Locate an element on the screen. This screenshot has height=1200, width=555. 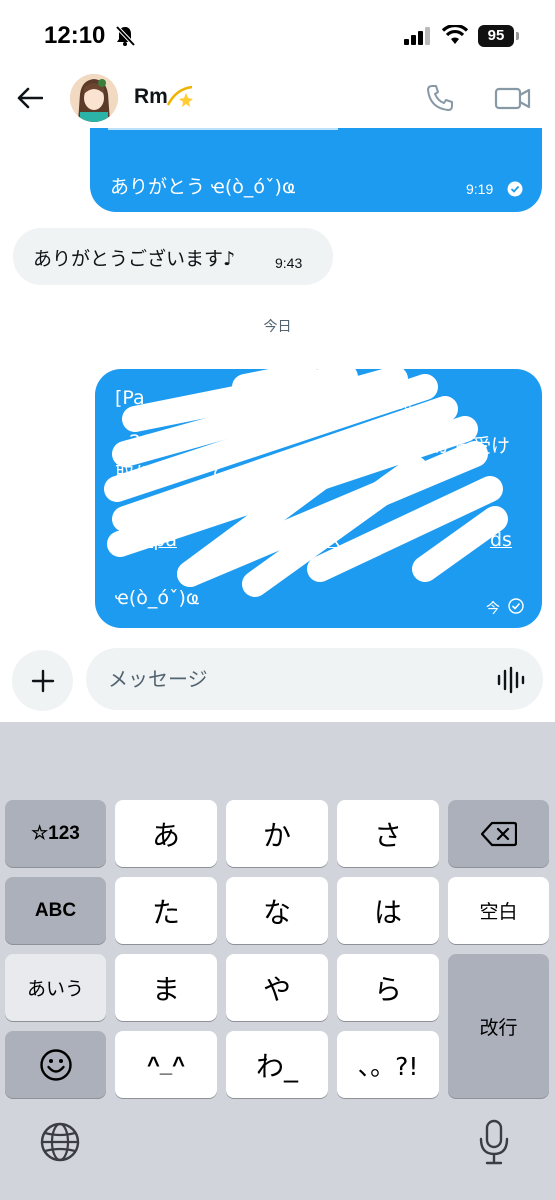
microphone-icon is located at coordinates (494, 1142).